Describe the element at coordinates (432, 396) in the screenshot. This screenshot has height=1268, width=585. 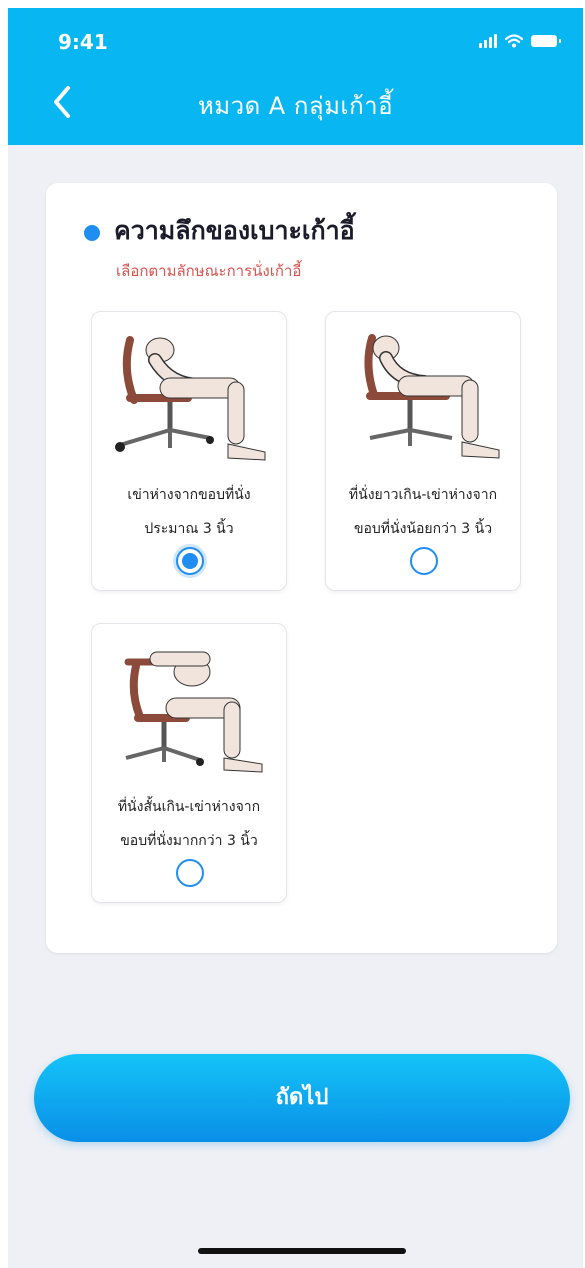
I see `chair-posture-seat-too-long-illustration` at that location.